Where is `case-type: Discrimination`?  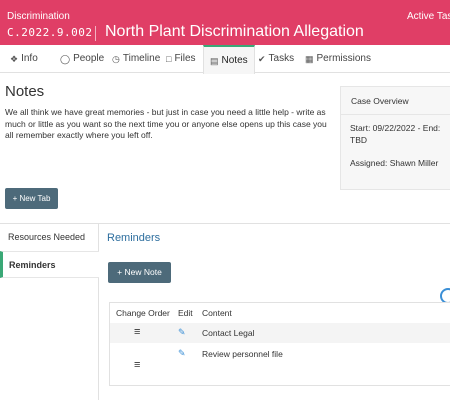
case-type: Discrimination is located at coordinates (38, 16).